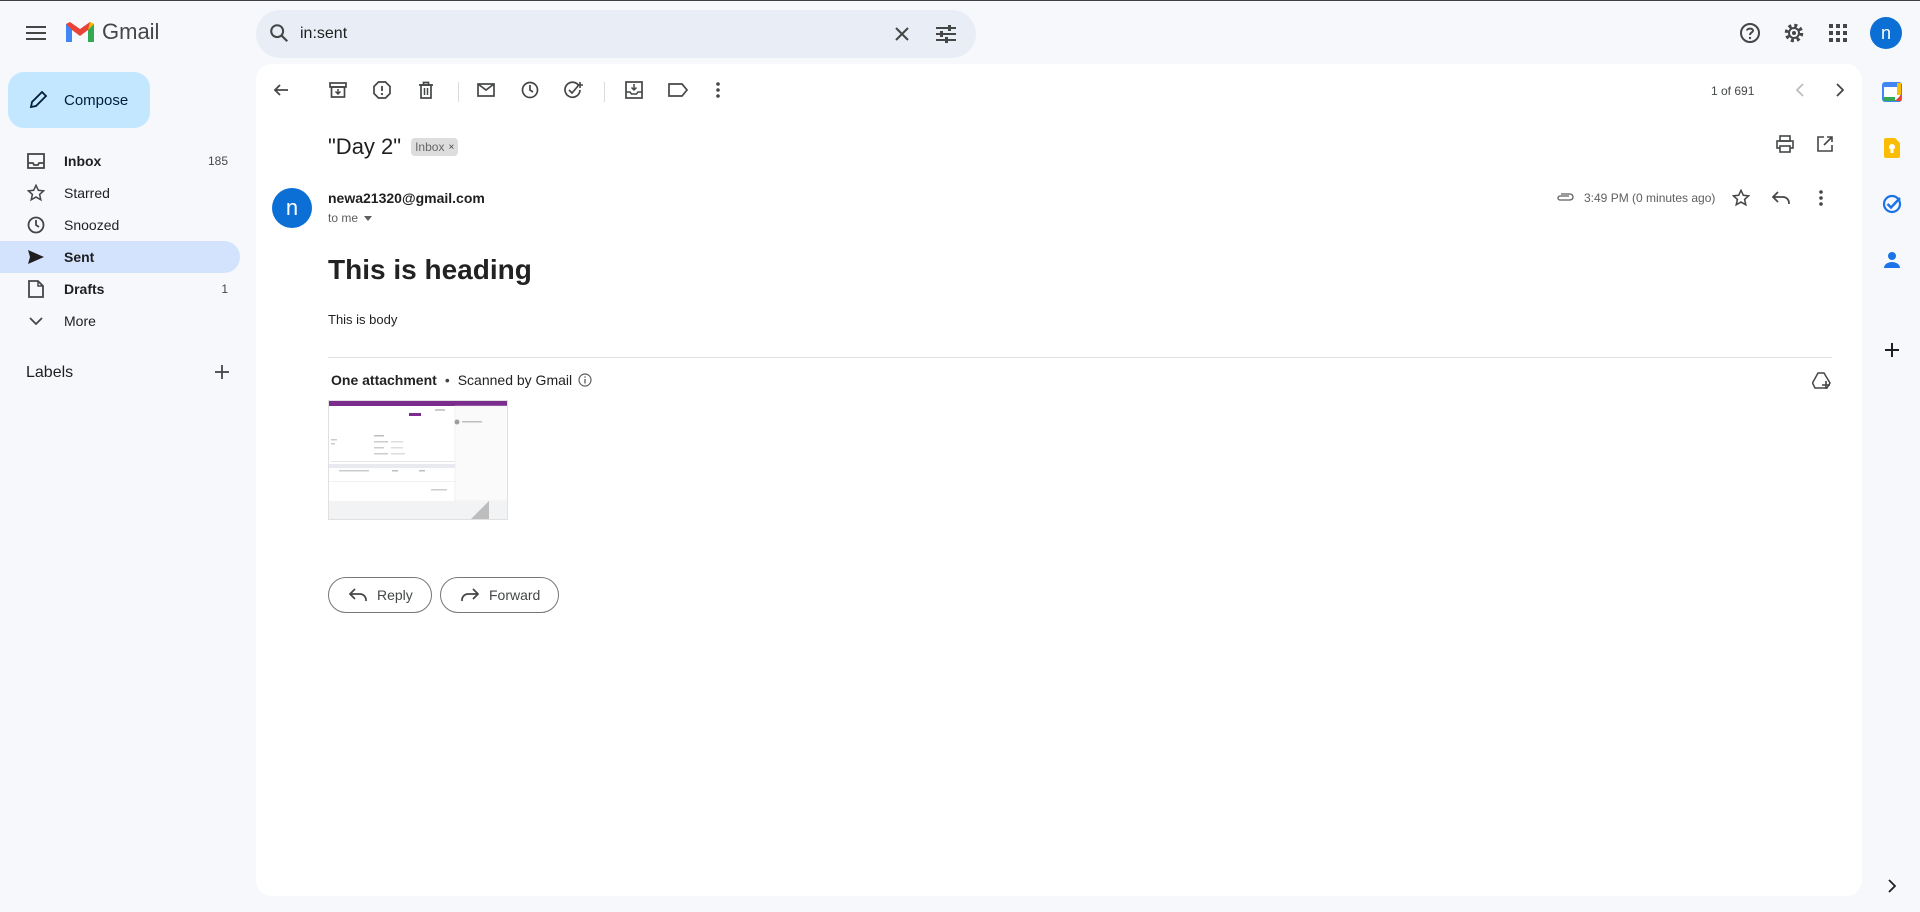  I want to click on labels-heading: Labels, so click(50, 372).